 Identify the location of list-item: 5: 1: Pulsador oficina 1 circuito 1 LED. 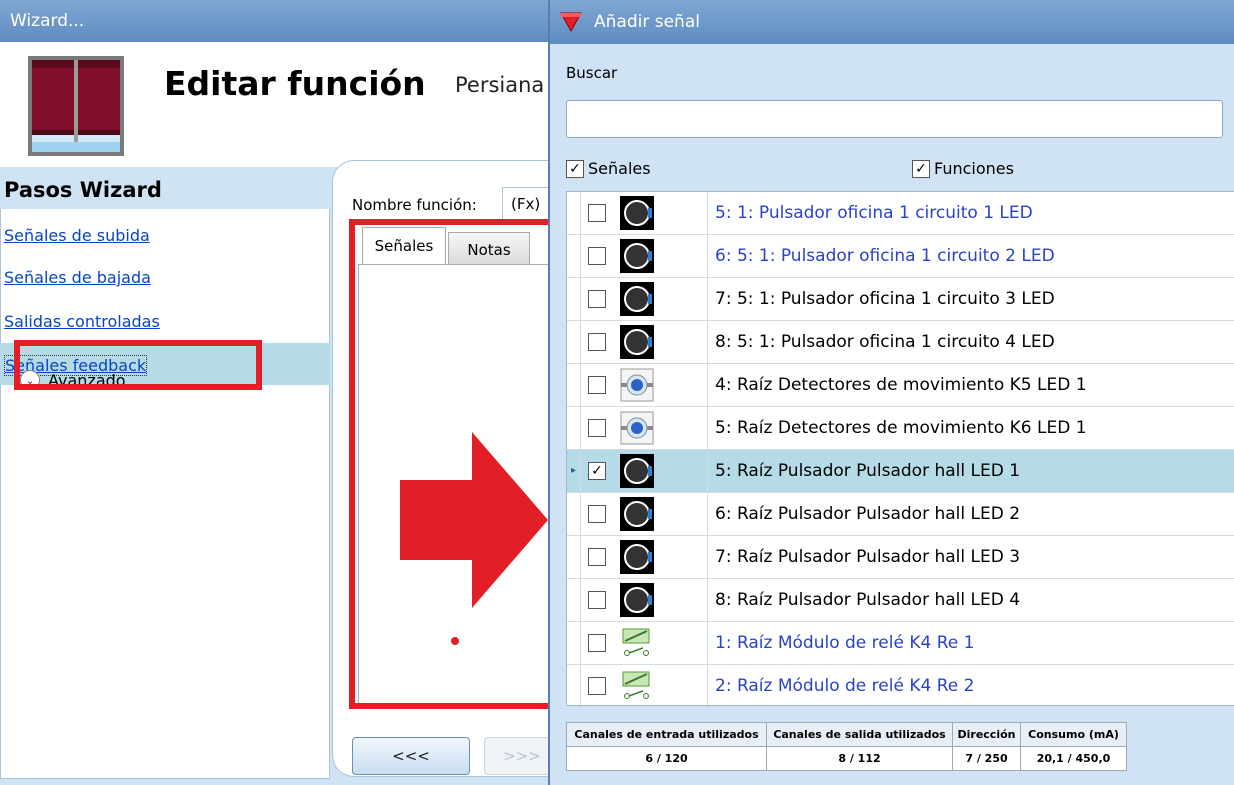
(900, 213).